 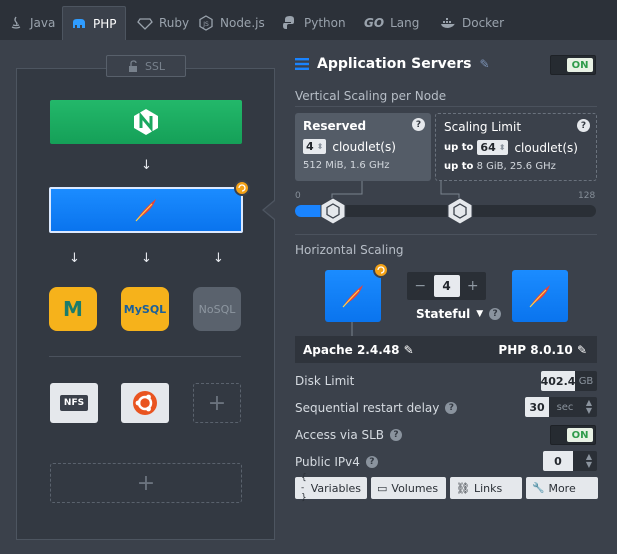 I want to click on disk-limit-label: Disk Limit, so click(x=325, y=381).